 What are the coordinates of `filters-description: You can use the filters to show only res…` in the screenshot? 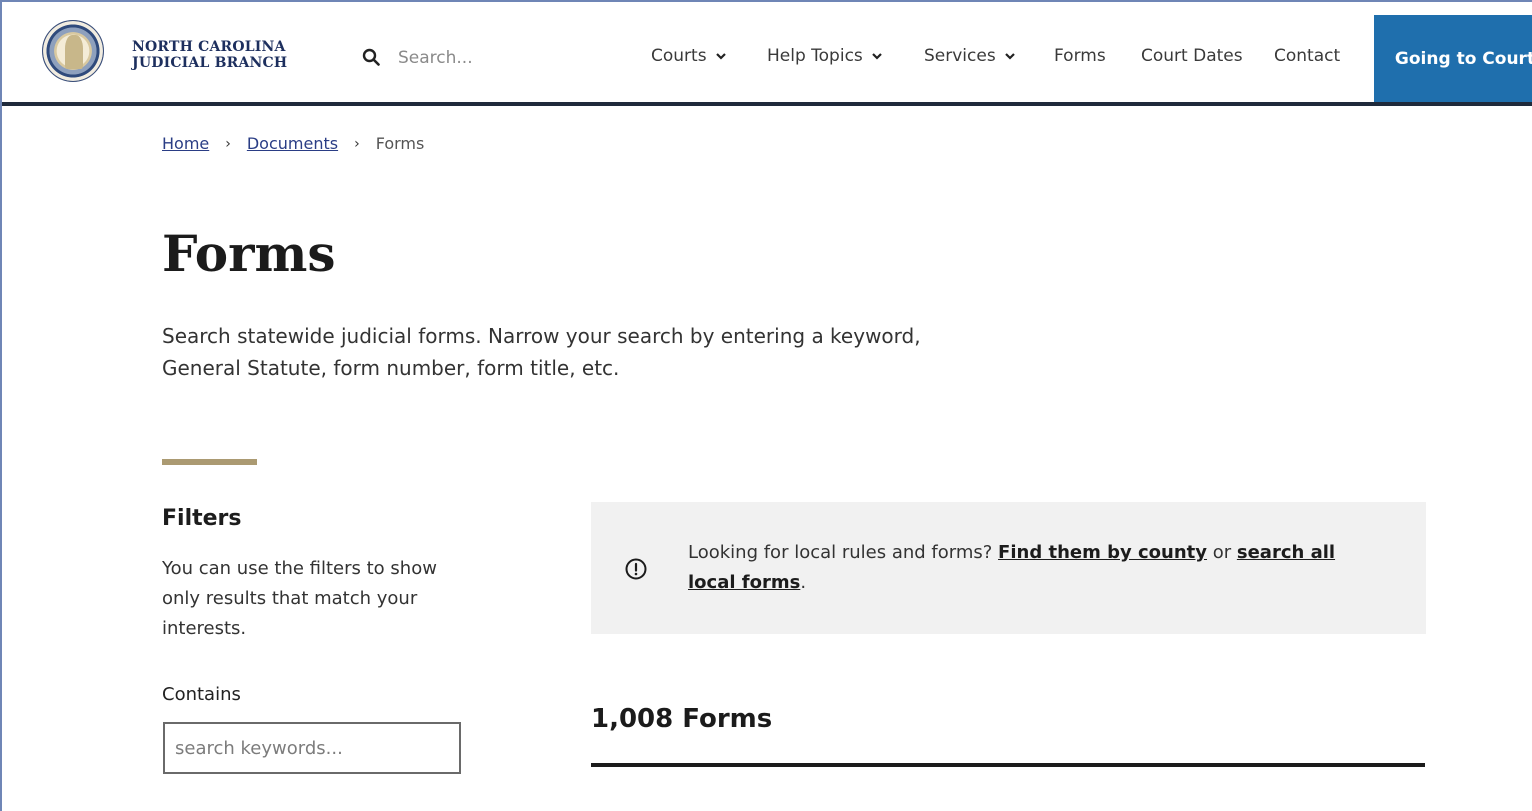 It's located at (299, 598).